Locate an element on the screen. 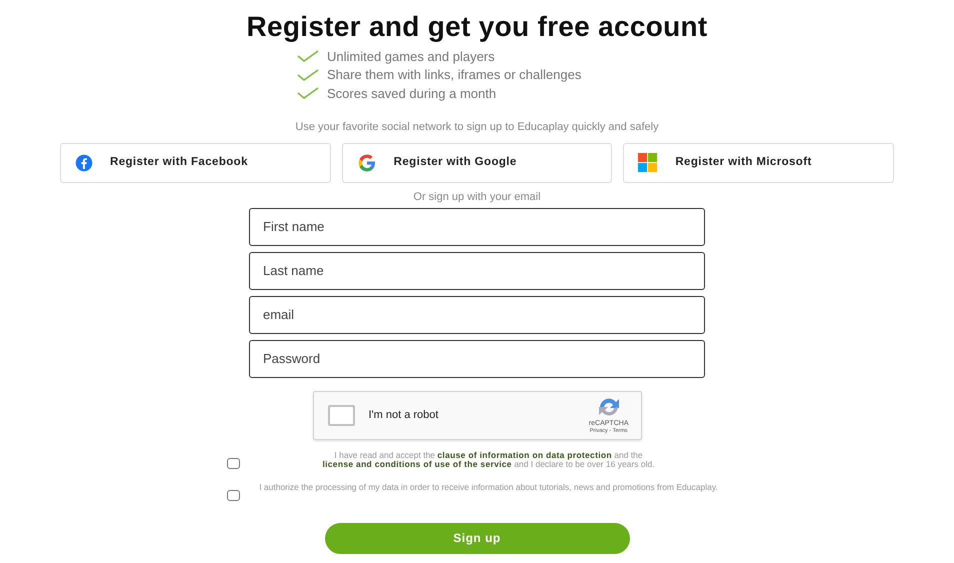  benefit-text: Scores saved during a month is located at coordinates (411, 93).